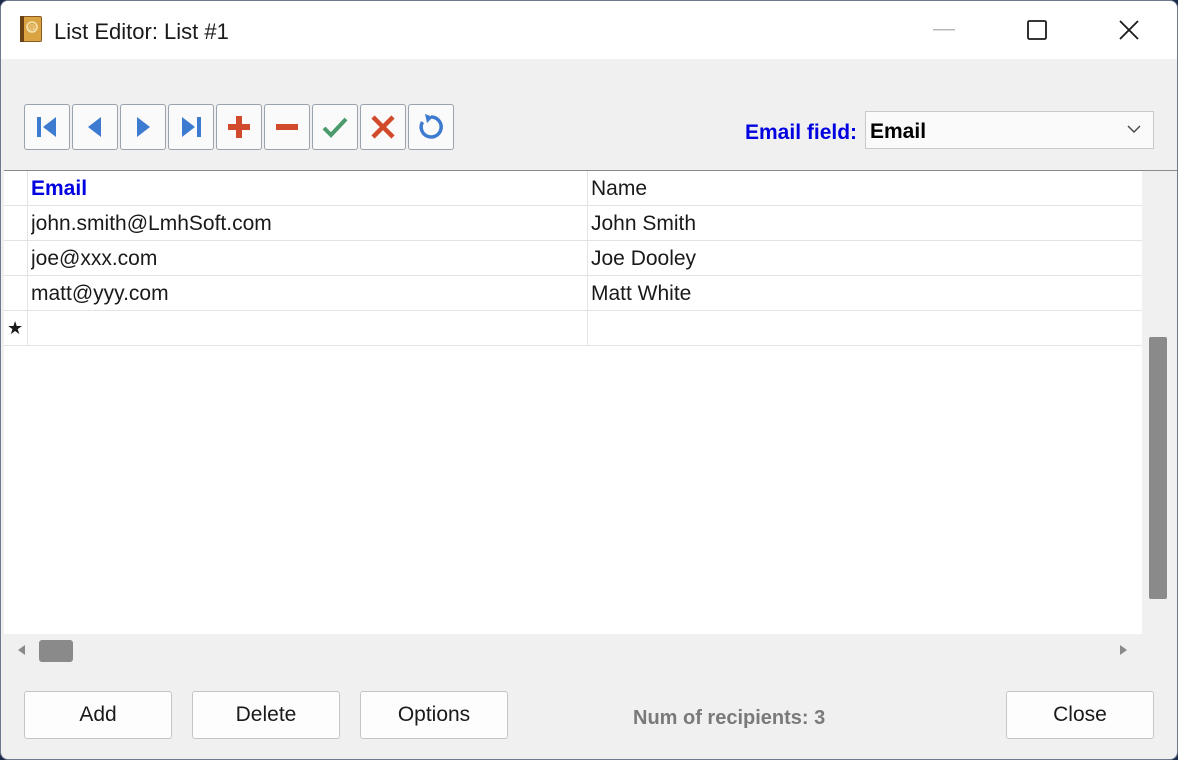  I want to click on plus-icon, so click(239, 127).